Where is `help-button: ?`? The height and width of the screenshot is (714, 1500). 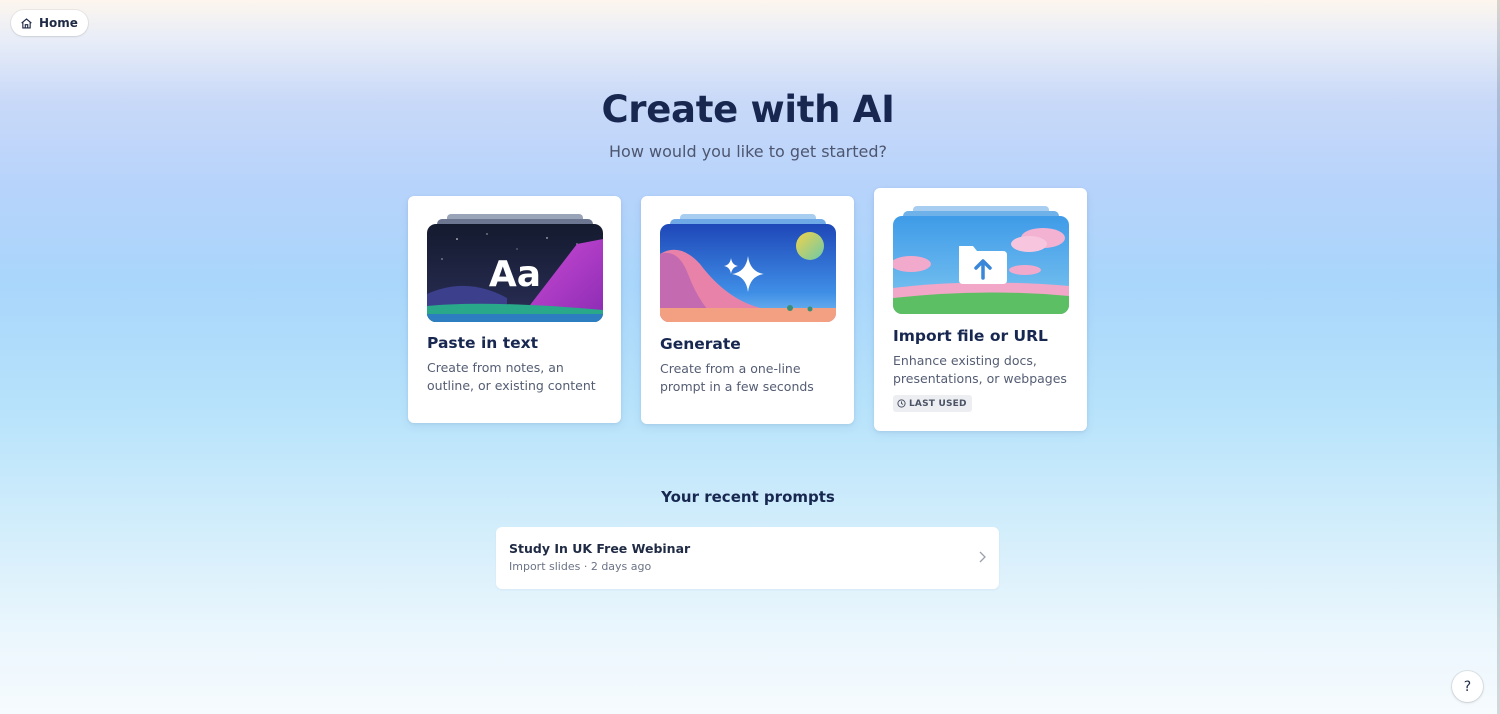
help-button: ? is located at coordinates (1467, 686).